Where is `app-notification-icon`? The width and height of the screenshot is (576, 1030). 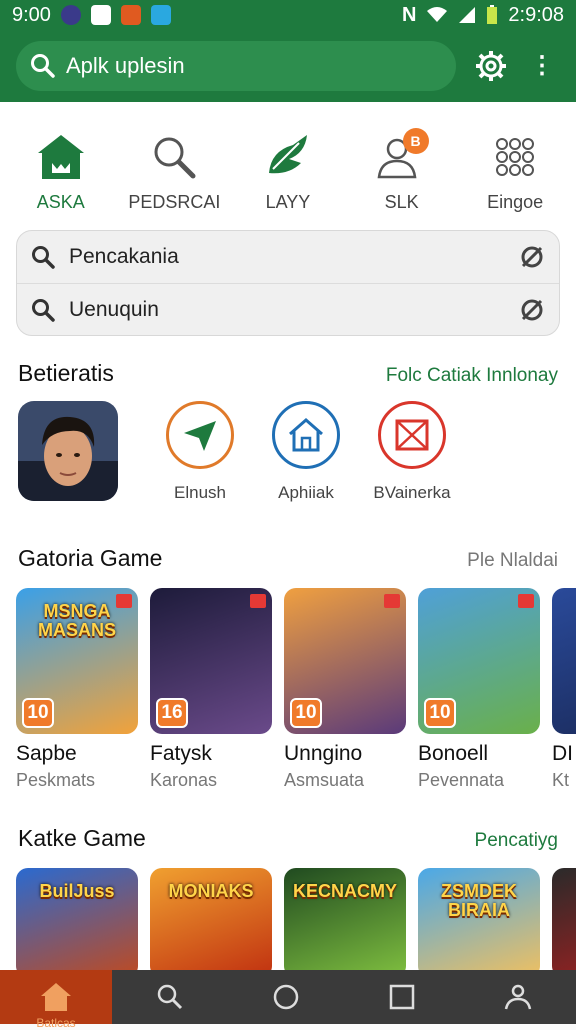
app-notification-icon is located at coordinates (70, 15).